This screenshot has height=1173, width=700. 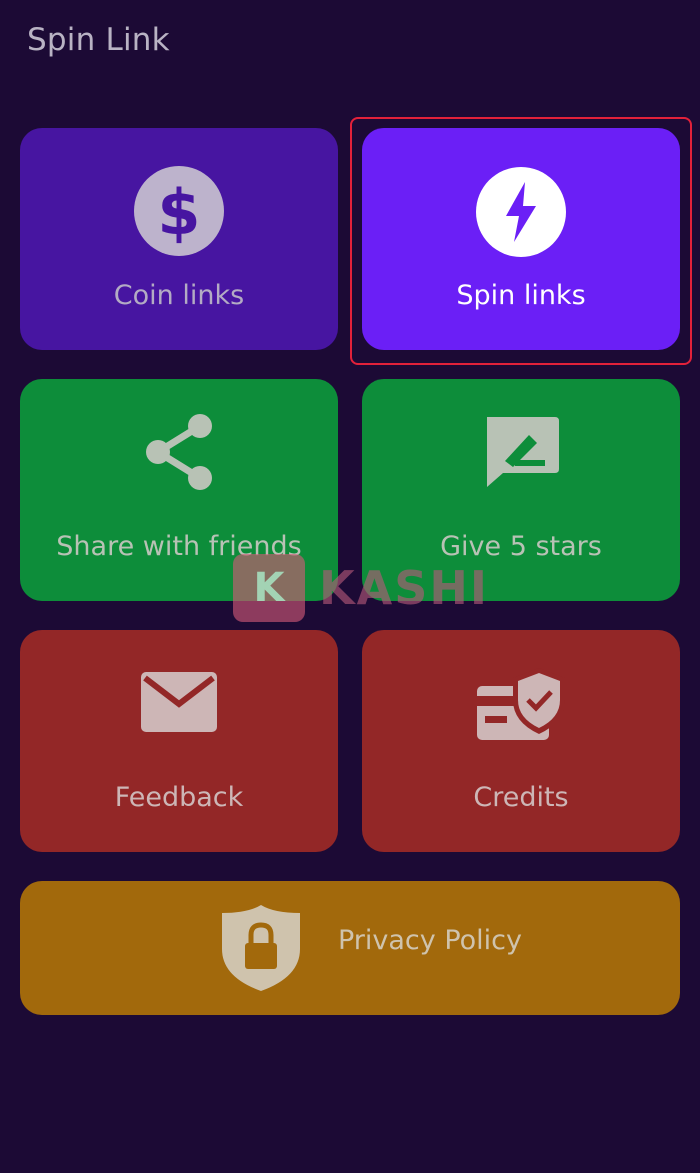 I want to click on share-with-friends-button: Share with friends, so click(x=179, y=490).